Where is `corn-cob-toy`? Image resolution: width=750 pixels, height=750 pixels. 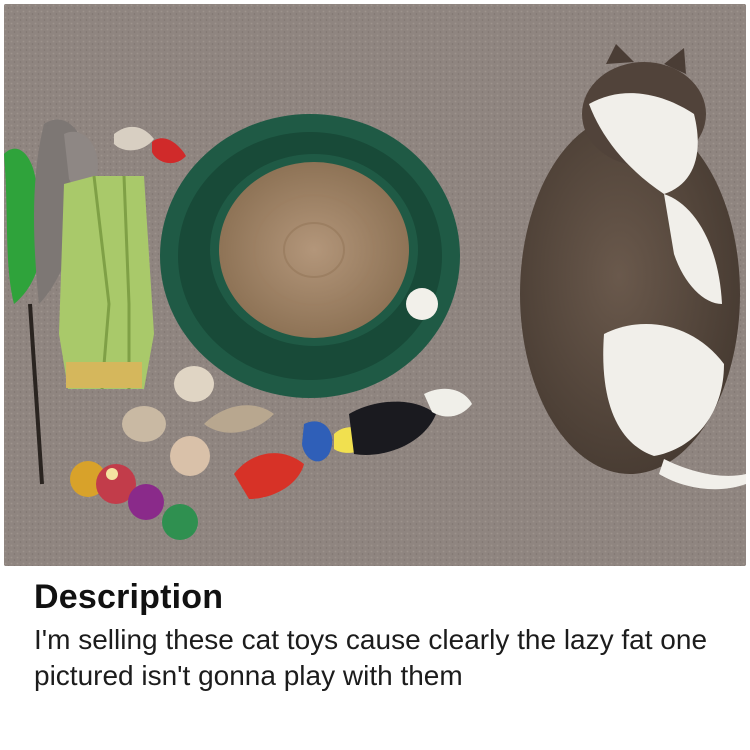
corn-cob-toy is located at coordinates (106, 282).